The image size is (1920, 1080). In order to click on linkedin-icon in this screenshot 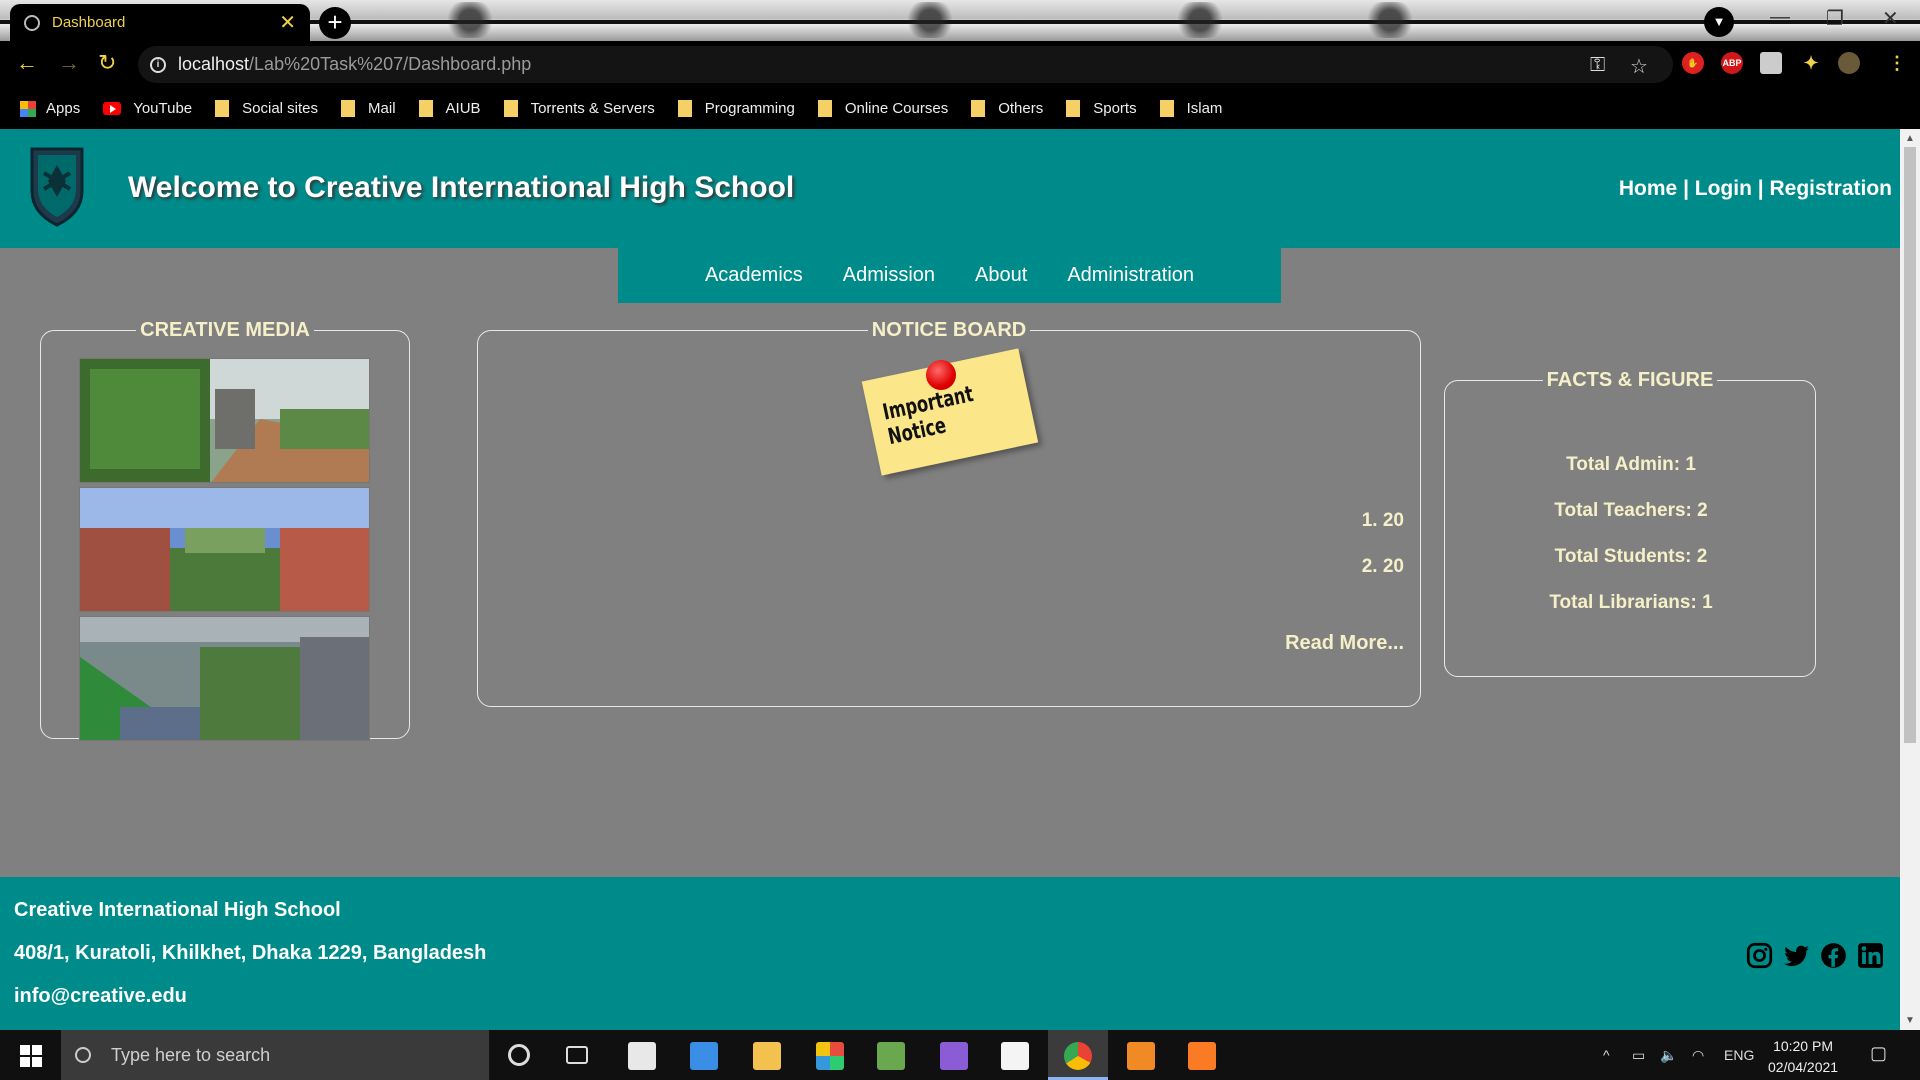, I will do `click(1870, 955)`.